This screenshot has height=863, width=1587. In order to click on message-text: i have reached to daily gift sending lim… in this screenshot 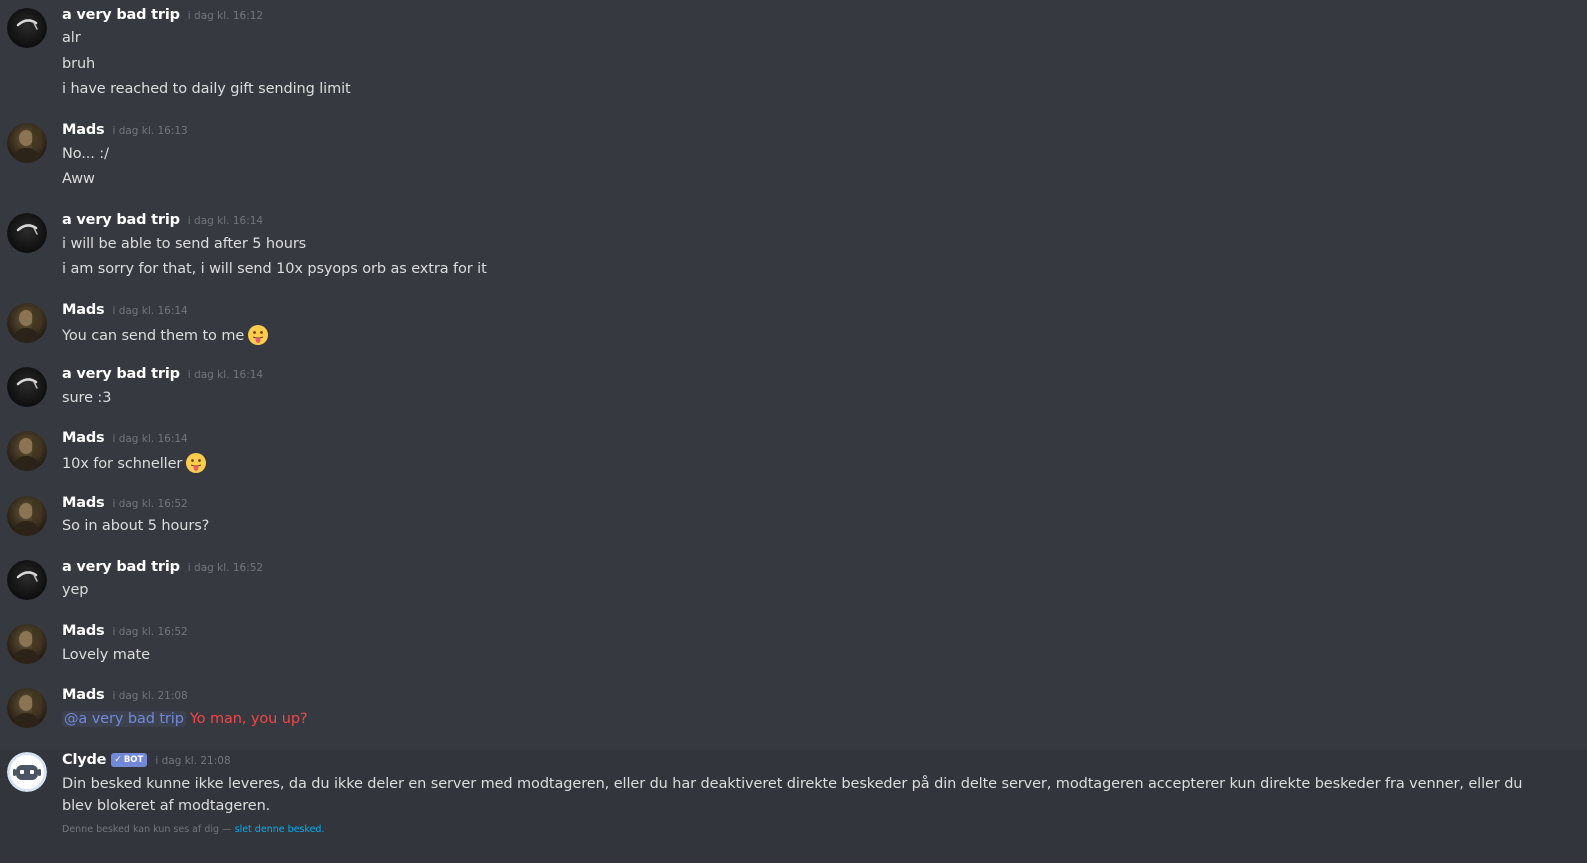, I will do `click(206, 89)`.